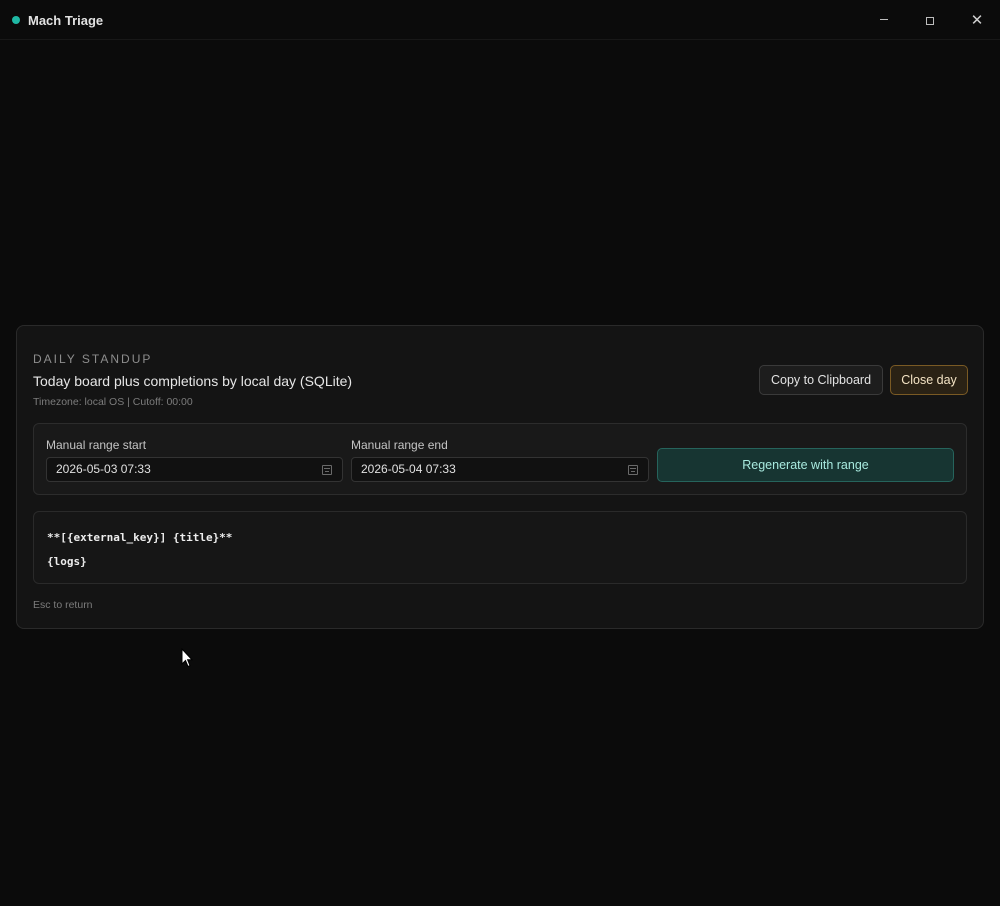 This screenshot has height=906, width=1000. I want to click on status-dot-icon, so click(16, 20).